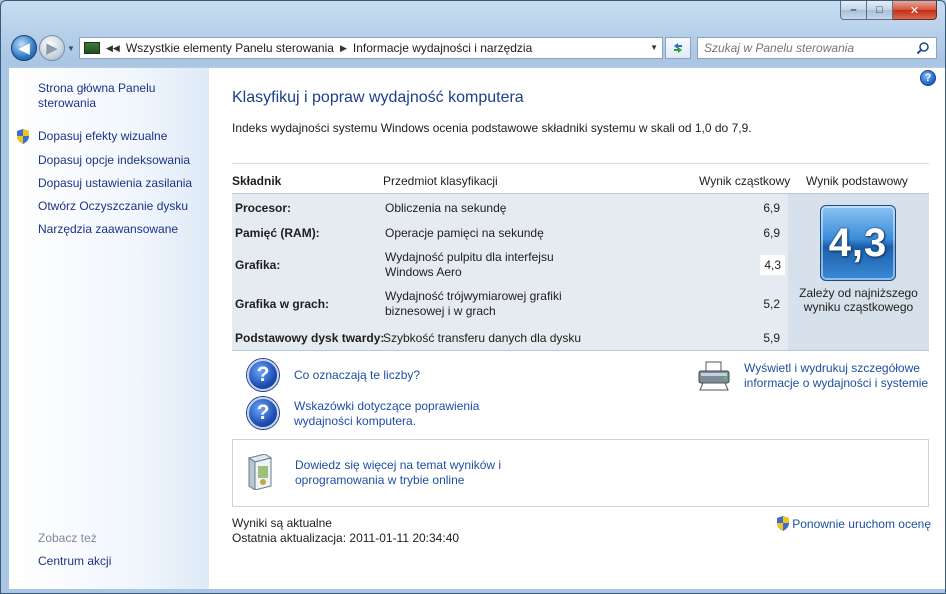 This screenshot has width=946, height=594. I want to click on sidebar-item-action-center: Centrum akcji, so click(74, 561).